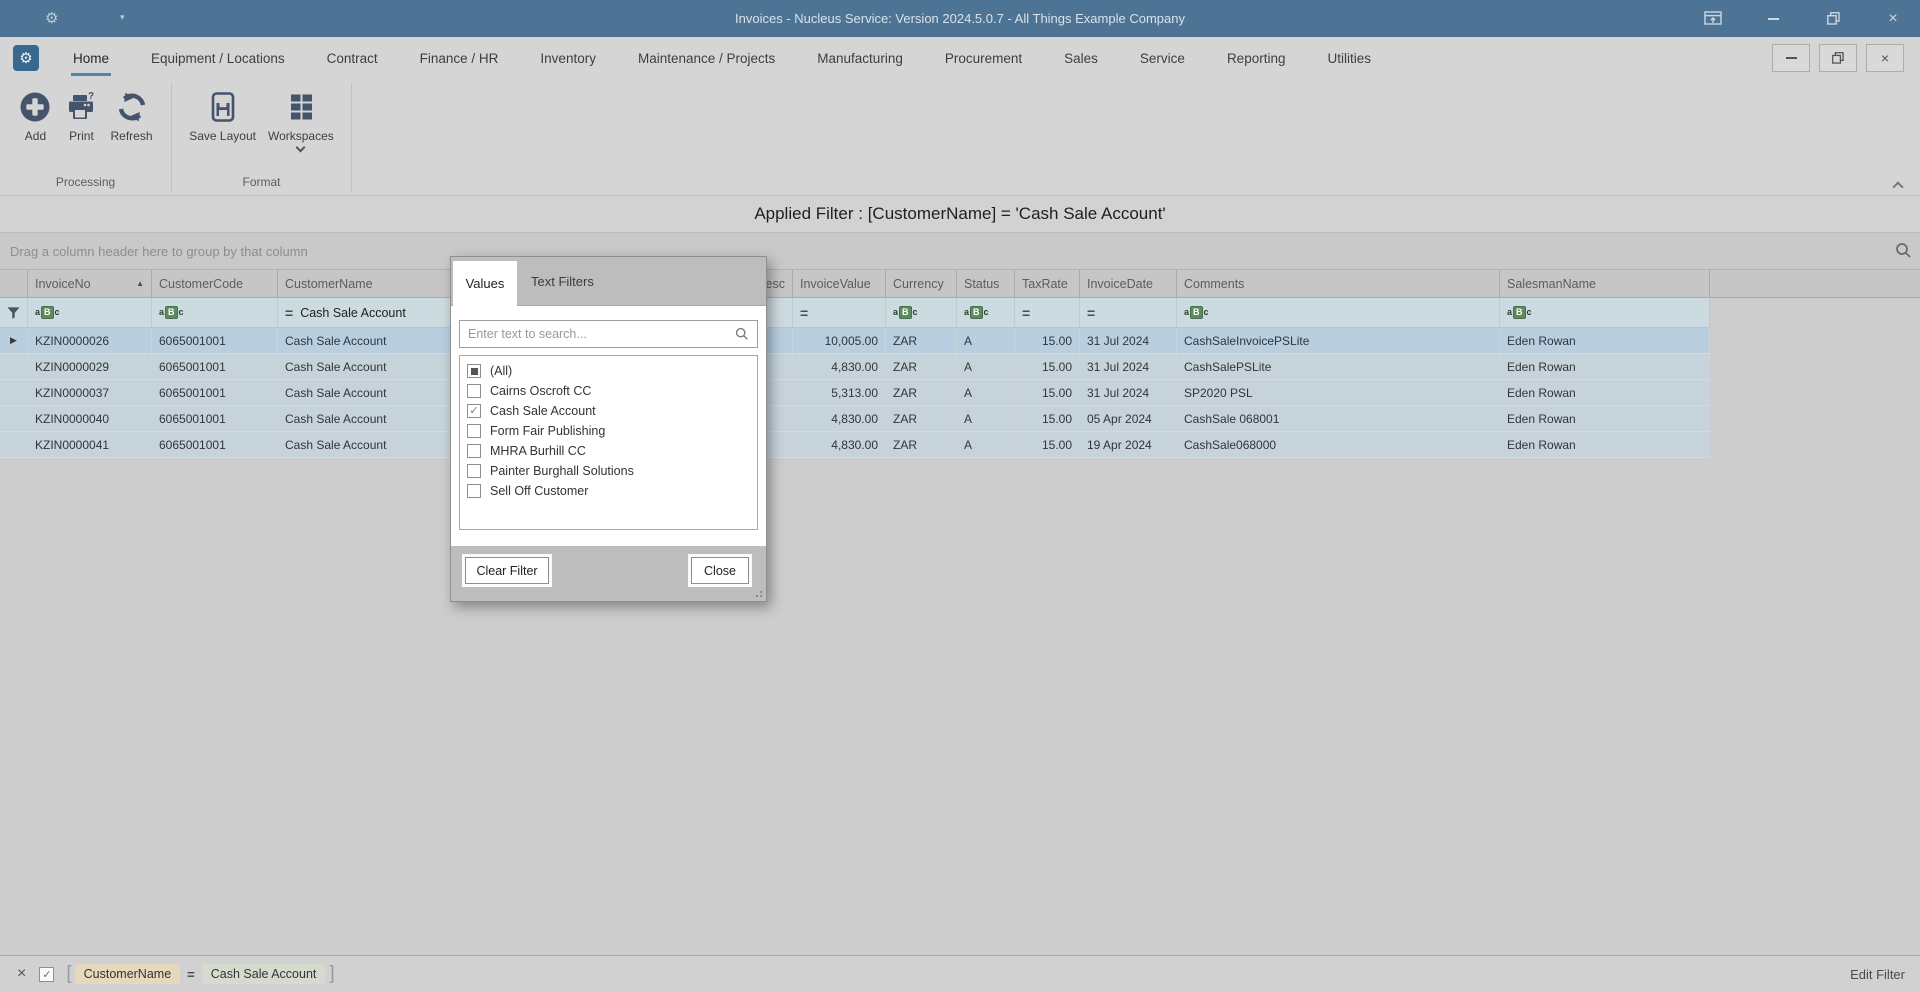  Describe the element at coordinates (474, 371) in the screenshot. I see `checkbox-indeterminate` at that location.